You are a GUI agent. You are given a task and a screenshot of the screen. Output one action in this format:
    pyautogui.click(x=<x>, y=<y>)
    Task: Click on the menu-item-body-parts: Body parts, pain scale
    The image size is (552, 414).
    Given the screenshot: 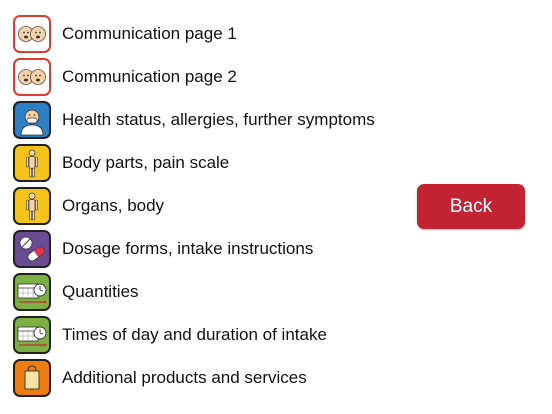 What is the action you would take?
    pyautogui.click(x=203, y=163)
    